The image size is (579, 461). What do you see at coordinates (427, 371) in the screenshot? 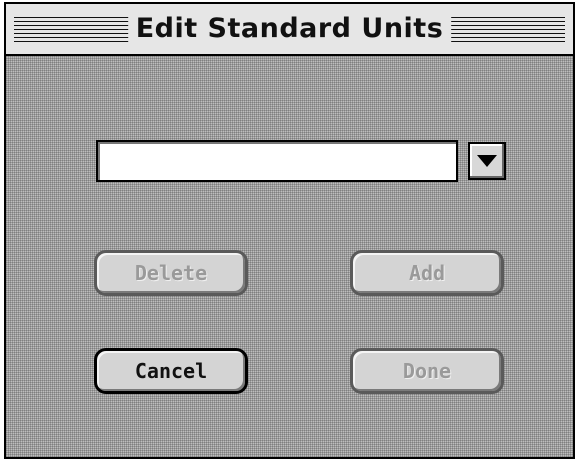
I see `done-button: Done` at bounding box center [427, 371].